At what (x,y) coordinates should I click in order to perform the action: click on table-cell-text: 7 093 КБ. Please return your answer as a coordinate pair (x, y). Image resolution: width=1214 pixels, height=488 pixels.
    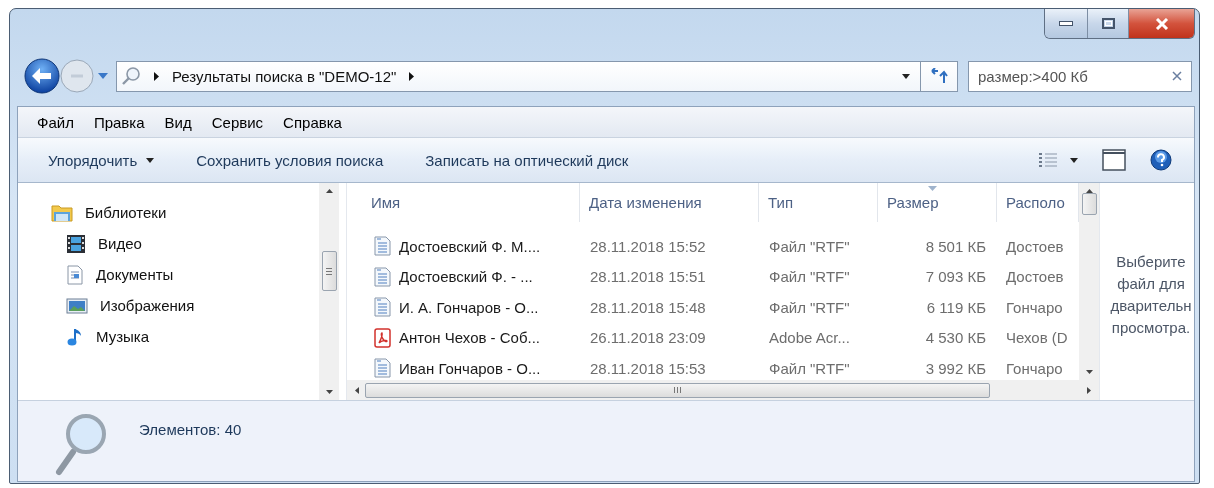
    Looking at the image, I should click on (955, 277).